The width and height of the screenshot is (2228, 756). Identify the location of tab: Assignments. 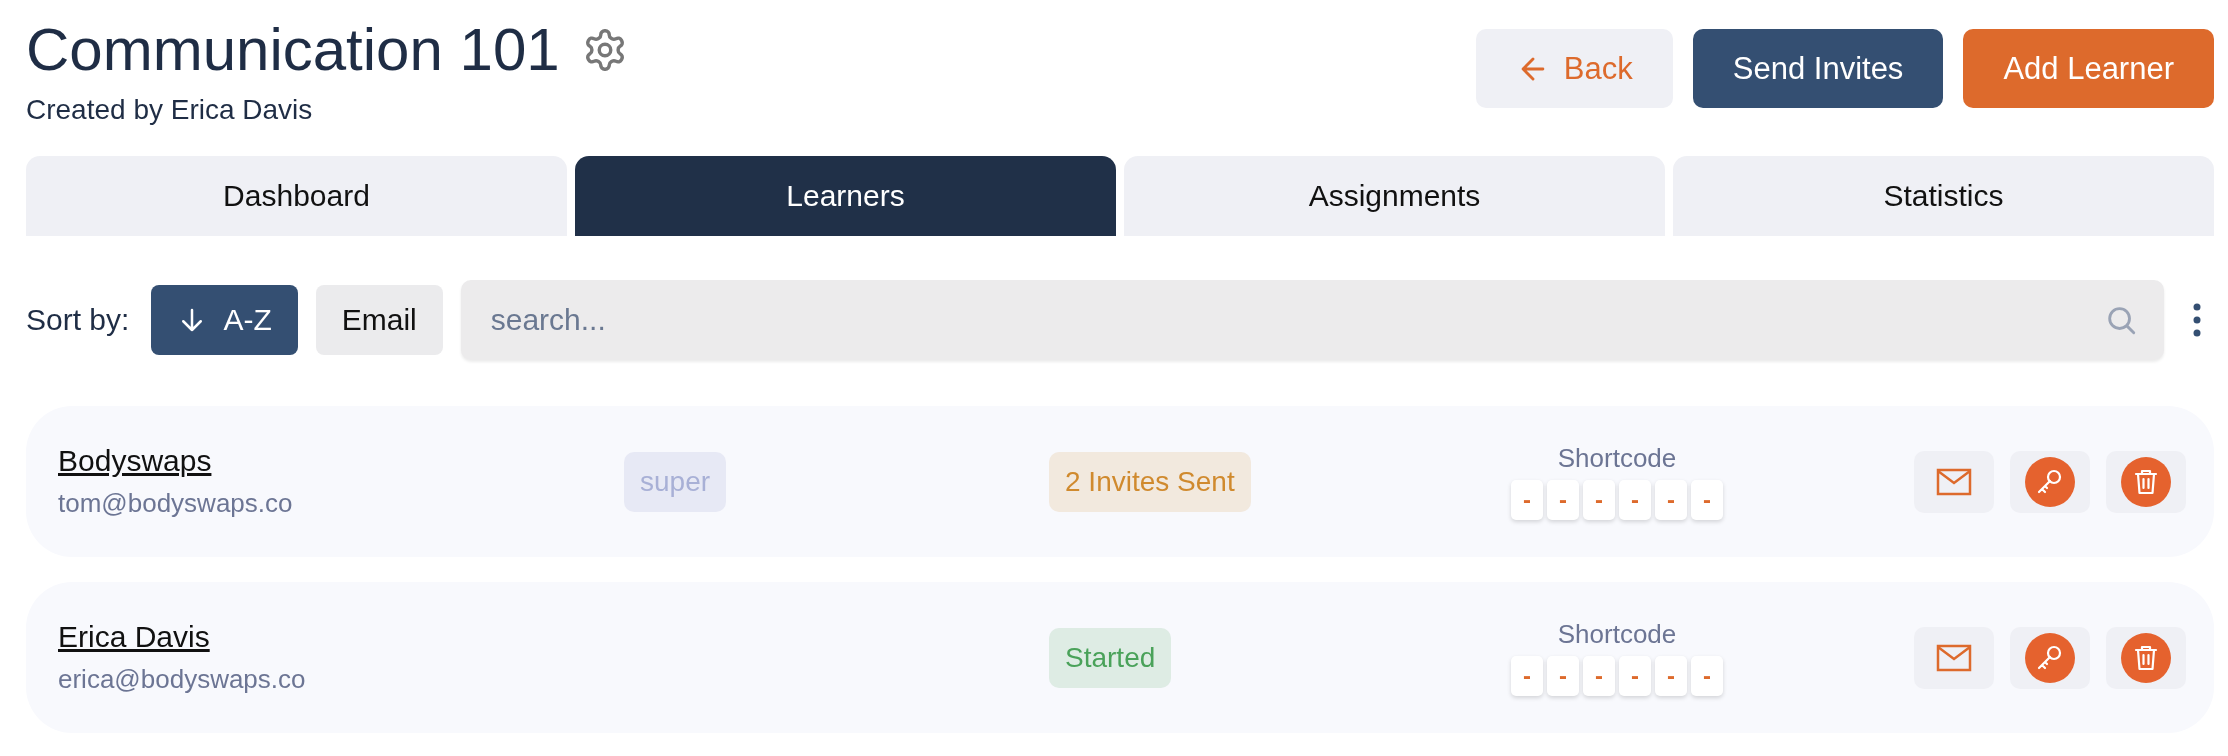
(1394, 196).